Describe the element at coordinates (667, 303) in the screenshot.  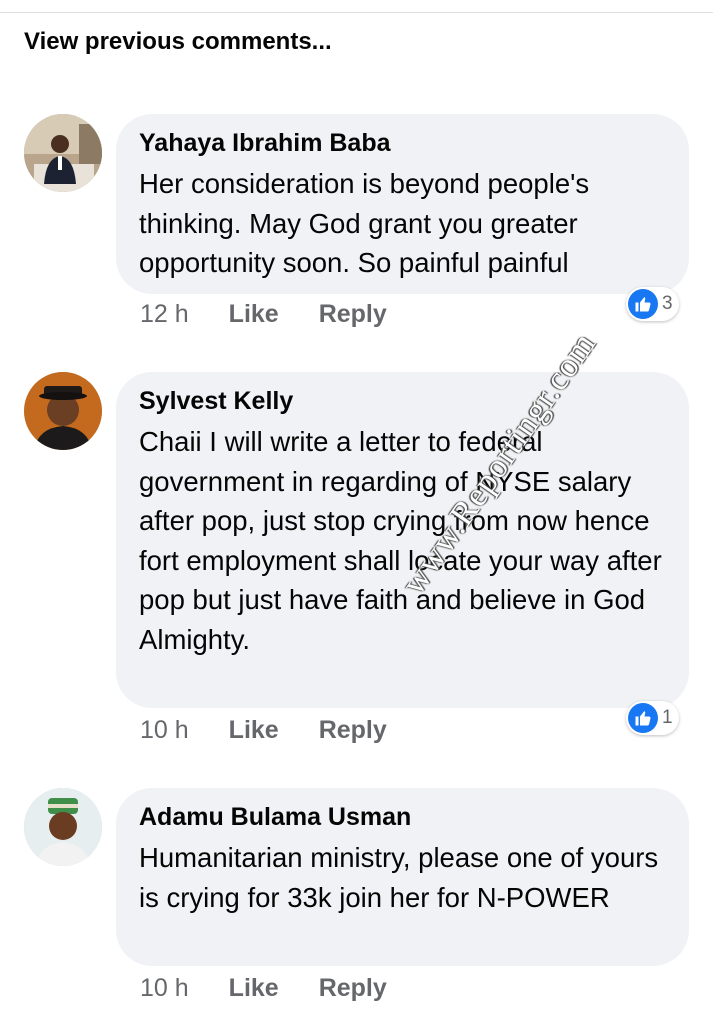
I see `reaction-count: 3` at that location.